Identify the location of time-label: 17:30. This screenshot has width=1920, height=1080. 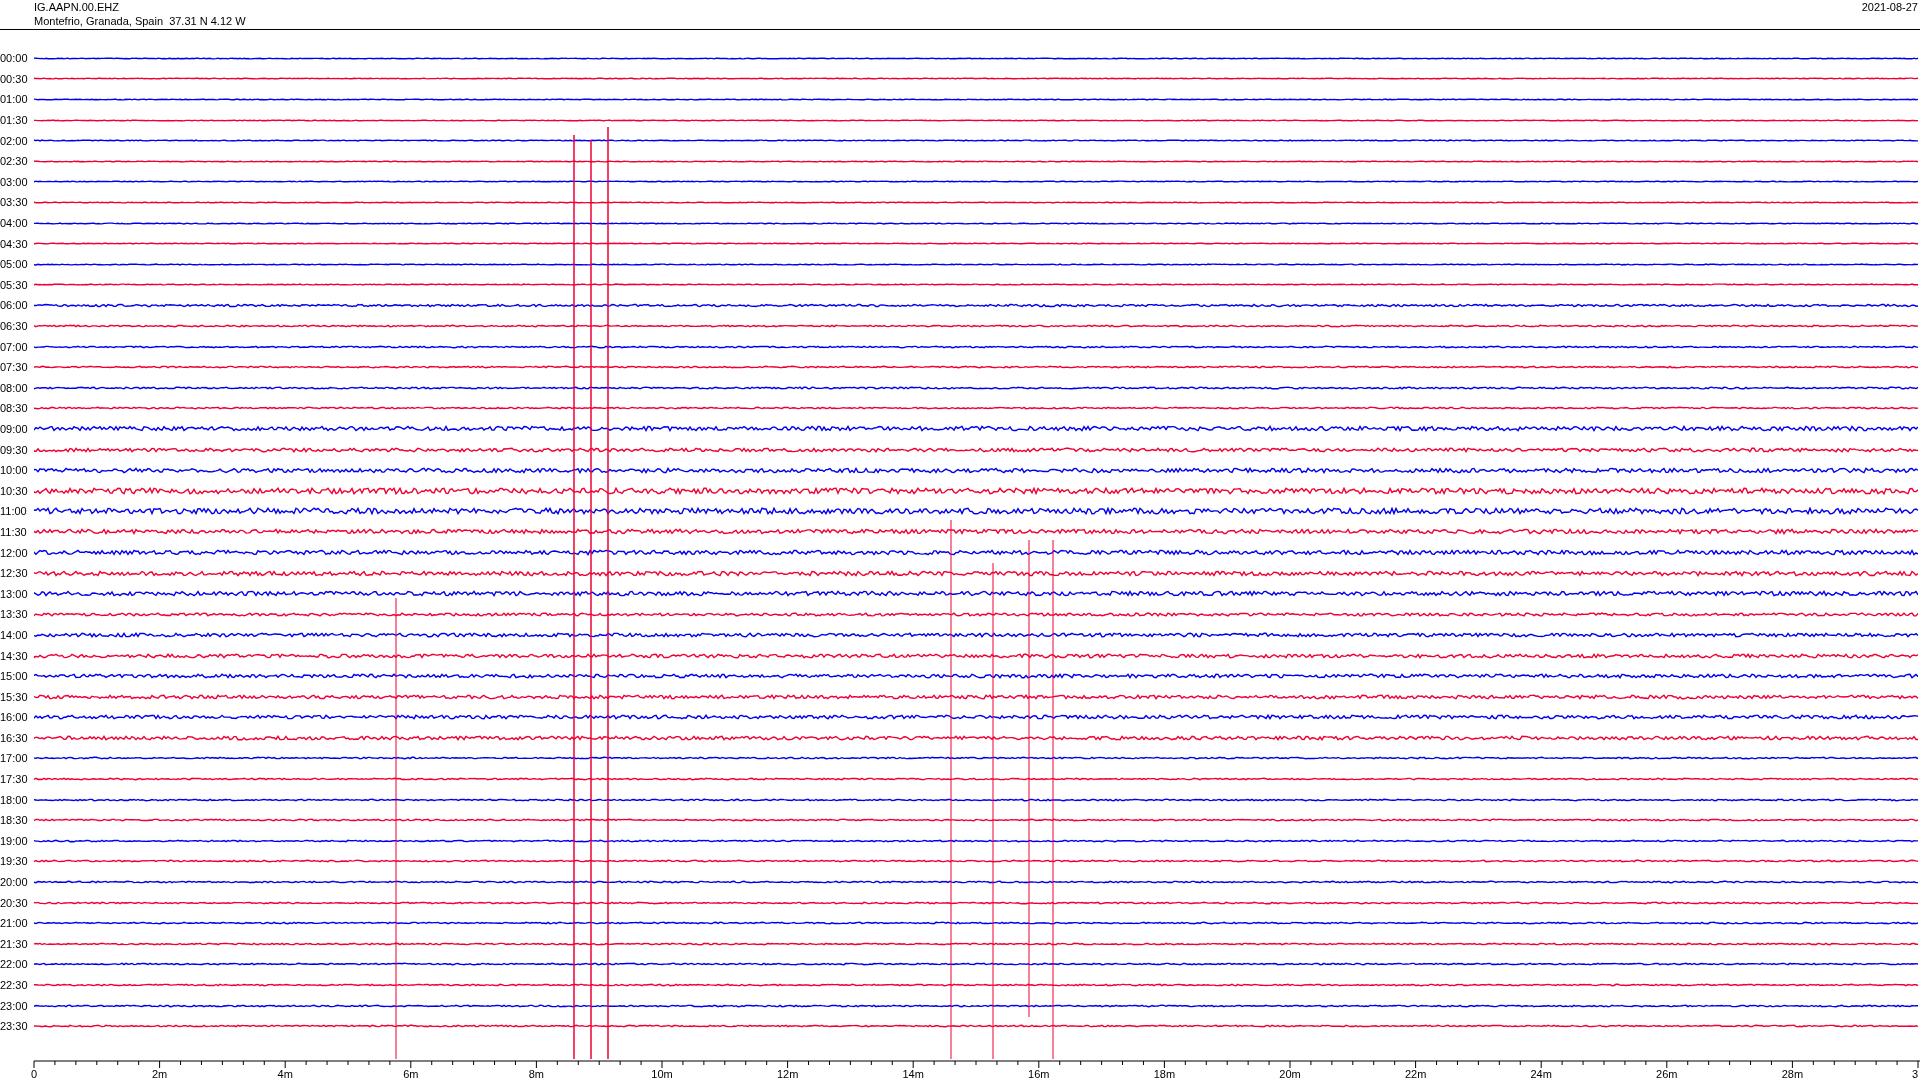
(14, 779).